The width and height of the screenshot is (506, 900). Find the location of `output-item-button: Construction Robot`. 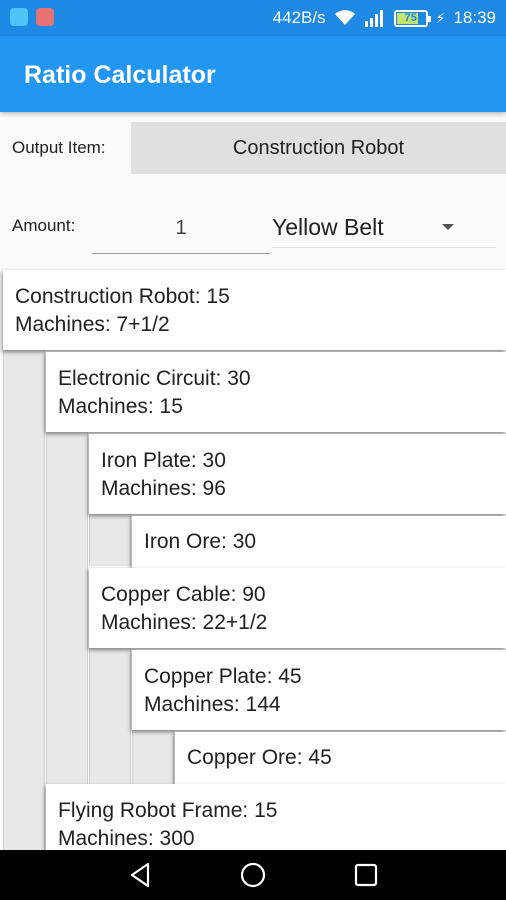

output-item-button: Construction Robot is located at coordinates (318, 148).